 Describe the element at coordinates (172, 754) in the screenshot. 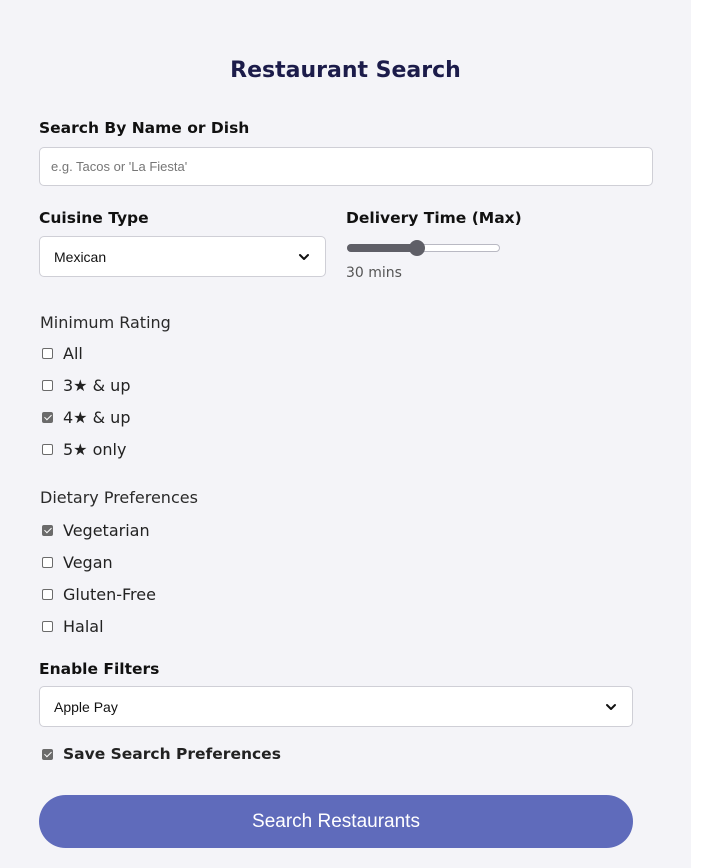

I see `save-preferences-label: Save Search Preferences` at that location.